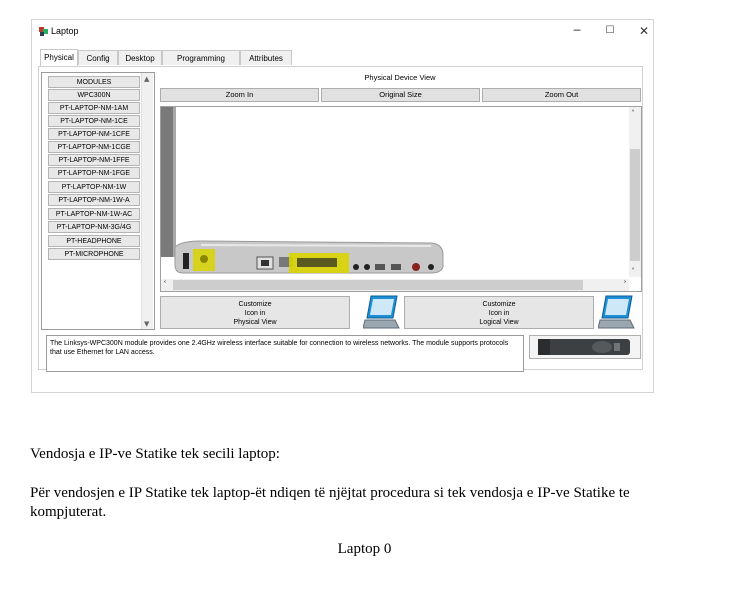  Describe the element at coordinates (381, 312) in the screenshot. I see `laptop-physical-icon` at that location.